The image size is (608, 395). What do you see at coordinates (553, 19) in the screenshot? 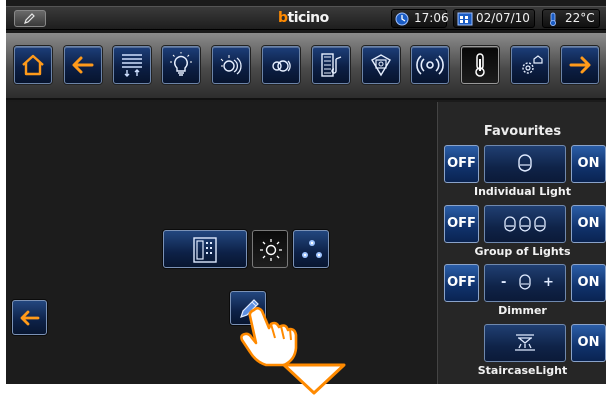
I see `thermometer-small-icon` at bounding box center [553, 19].